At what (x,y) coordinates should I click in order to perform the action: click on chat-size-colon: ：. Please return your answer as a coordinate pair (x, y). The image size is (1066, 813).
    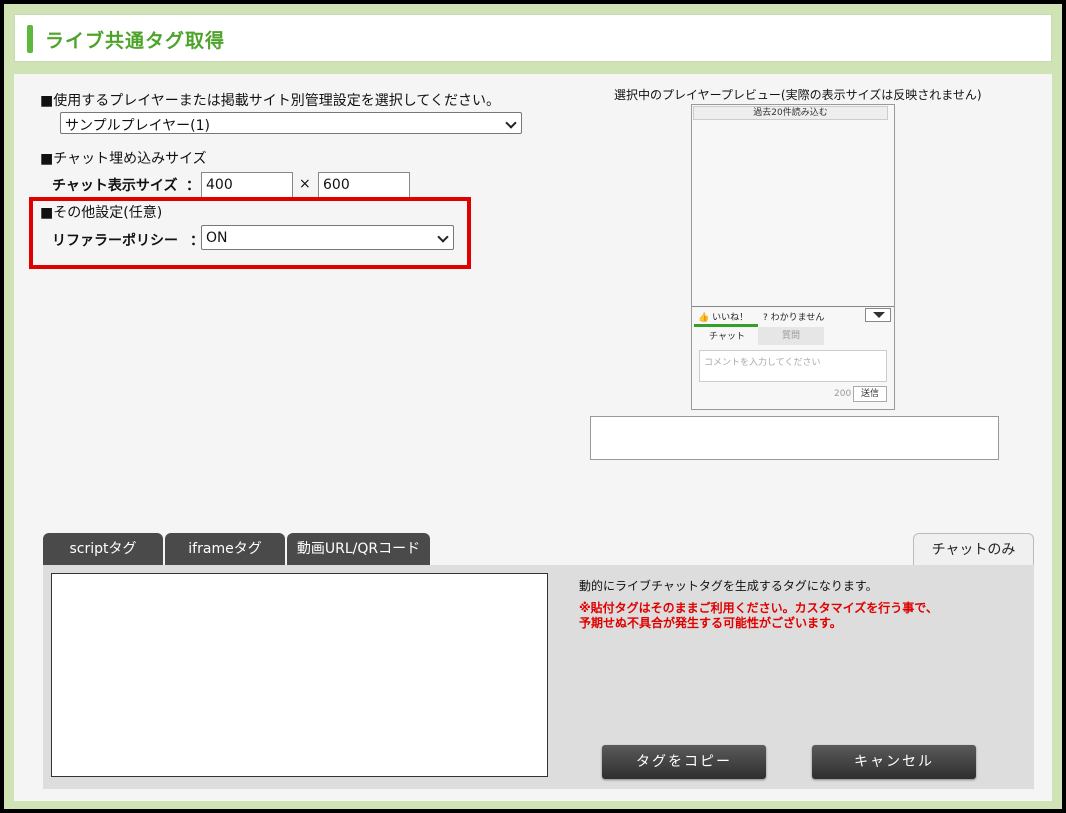
    Looking at the image, I should click on (193, 186).